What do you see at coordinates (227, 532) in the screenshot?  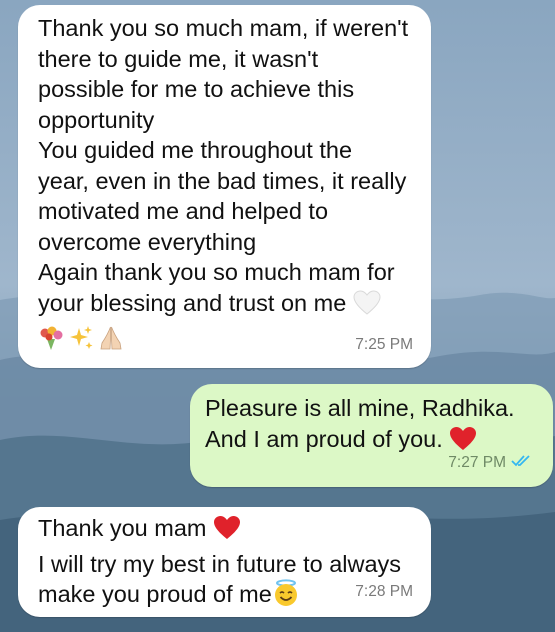 I see `red-heart-icon` at bounding box center [227, 532].